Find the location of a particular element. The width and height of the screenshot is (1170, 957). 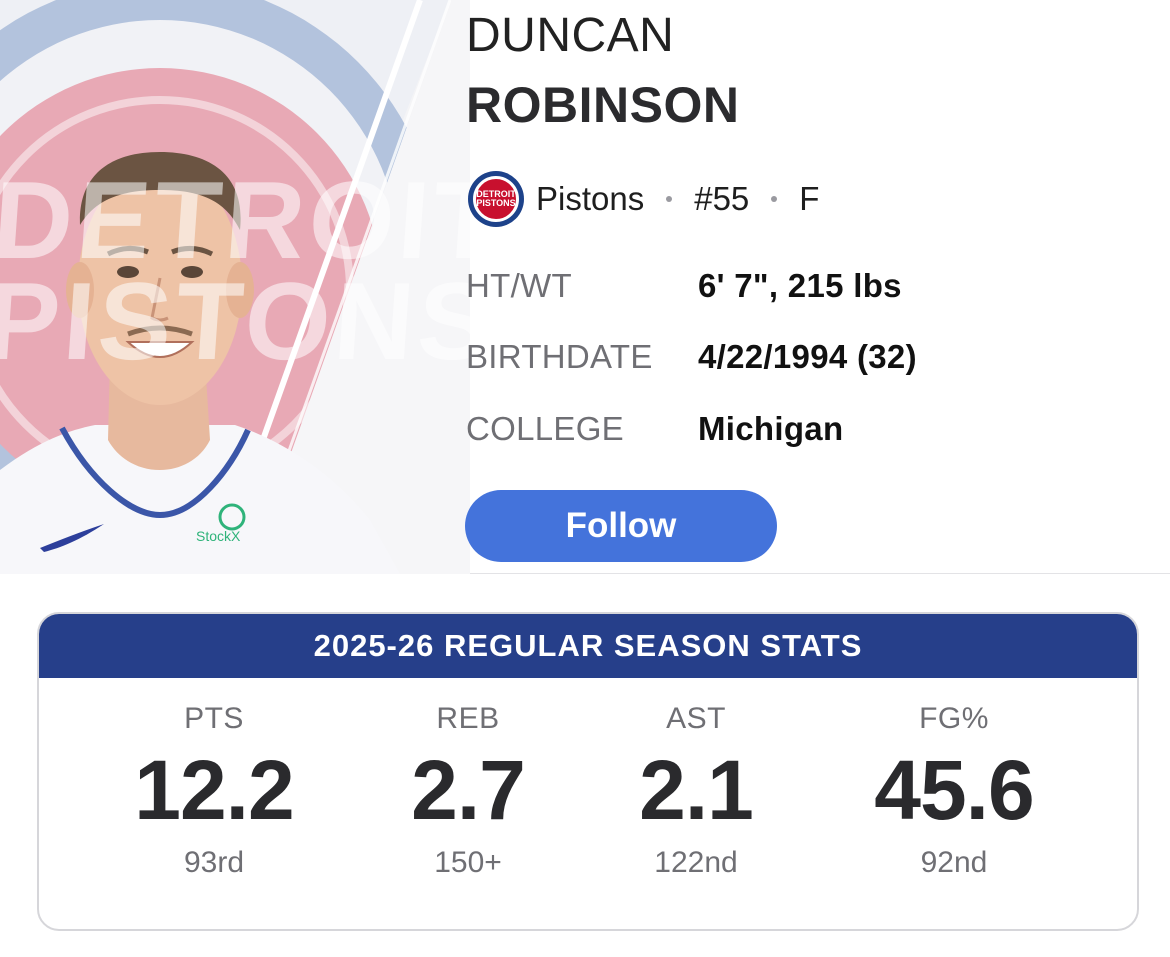

stat-reb: REB 2.7 150+ is located at coordinates (468, 779).